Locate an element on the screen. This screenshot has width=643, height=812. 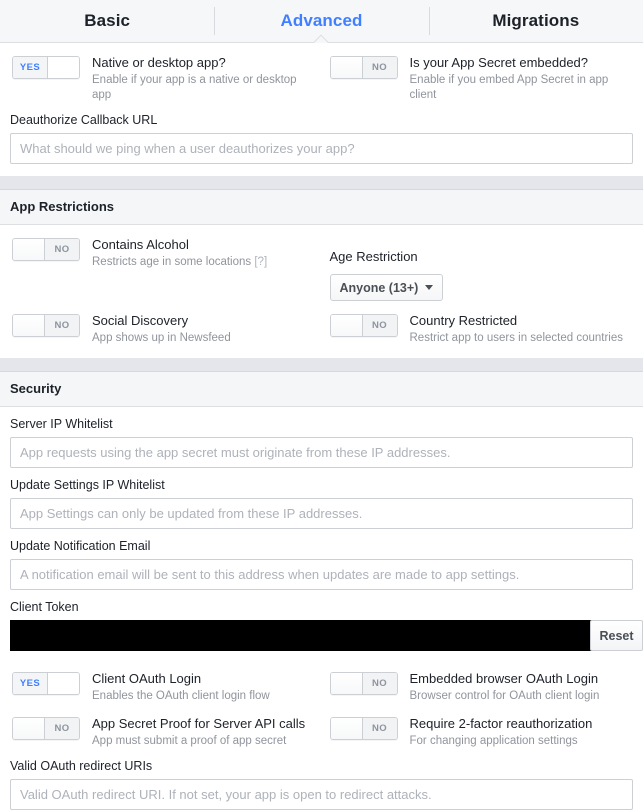
client-oauth-login-toggle: YES is located at coordinates (46, 683).